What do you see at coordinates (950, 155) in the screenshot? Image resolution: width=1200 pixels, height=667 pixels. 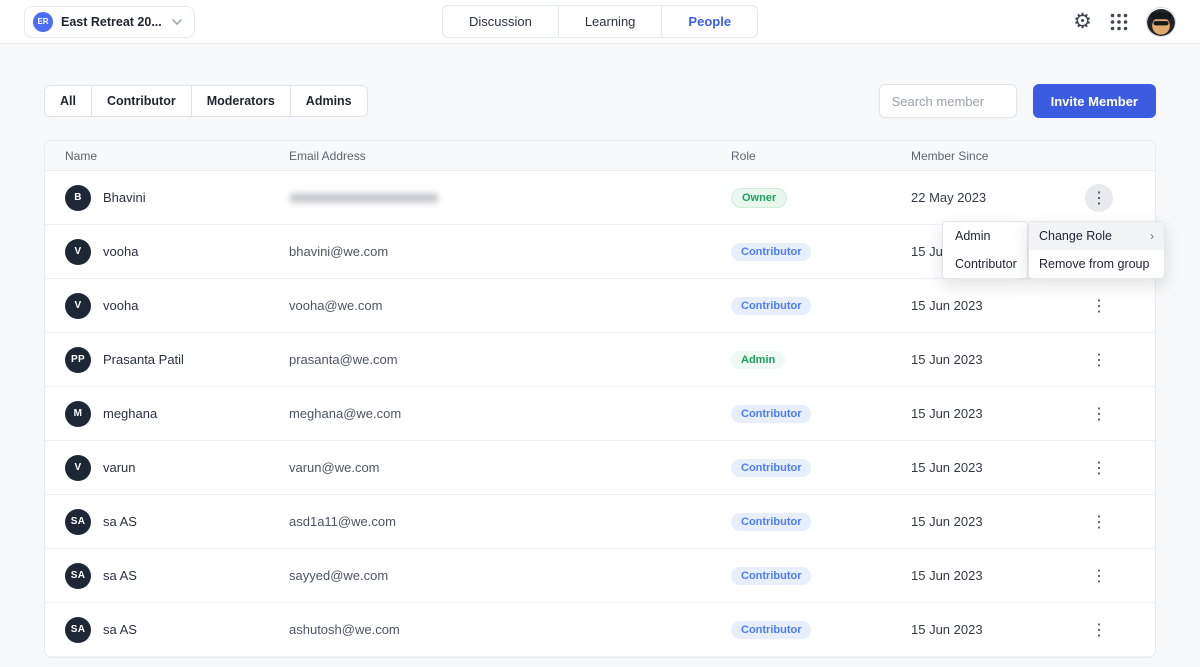 I see `column-header-member-since: Member Since` at bounding box center [950, 155].